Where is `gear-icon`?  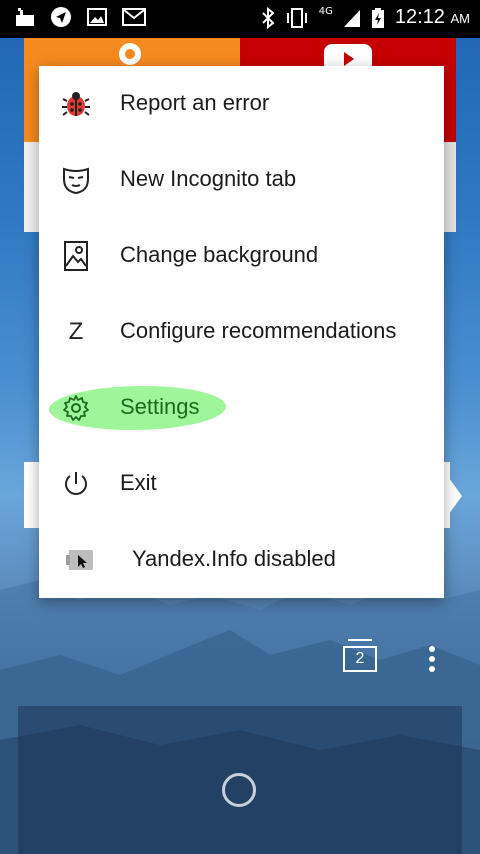
gear-icon is located at coordinates (76, 408).